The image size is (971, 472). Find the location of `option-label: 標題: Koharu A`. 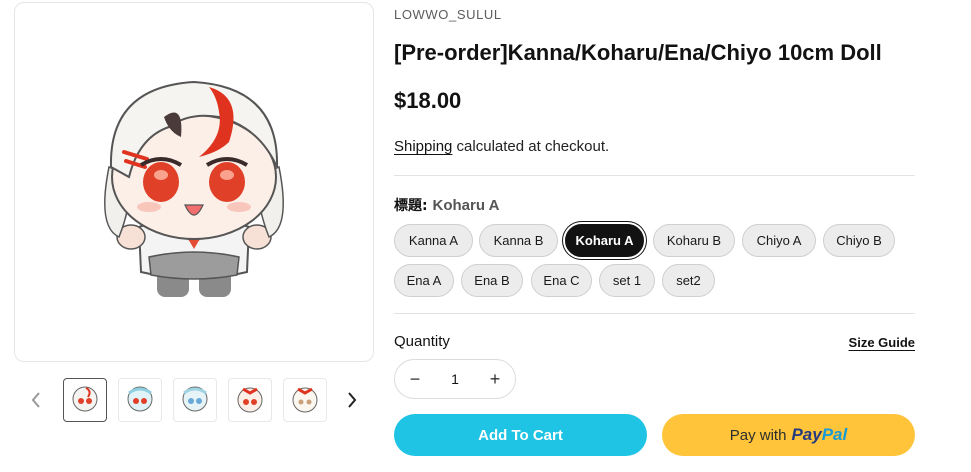

option-label: 標題: Koharu A is located at coordinates (446, 205).